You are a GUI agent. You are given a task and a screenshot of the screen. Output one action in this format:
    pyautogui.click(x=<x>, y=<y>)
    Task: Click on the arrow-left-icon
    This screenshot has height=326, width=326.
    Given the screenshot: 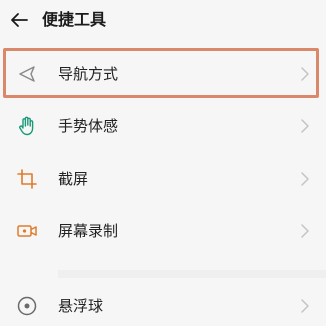 What is the action you would take?
    pyautogui.click(x=19, y=20)
    